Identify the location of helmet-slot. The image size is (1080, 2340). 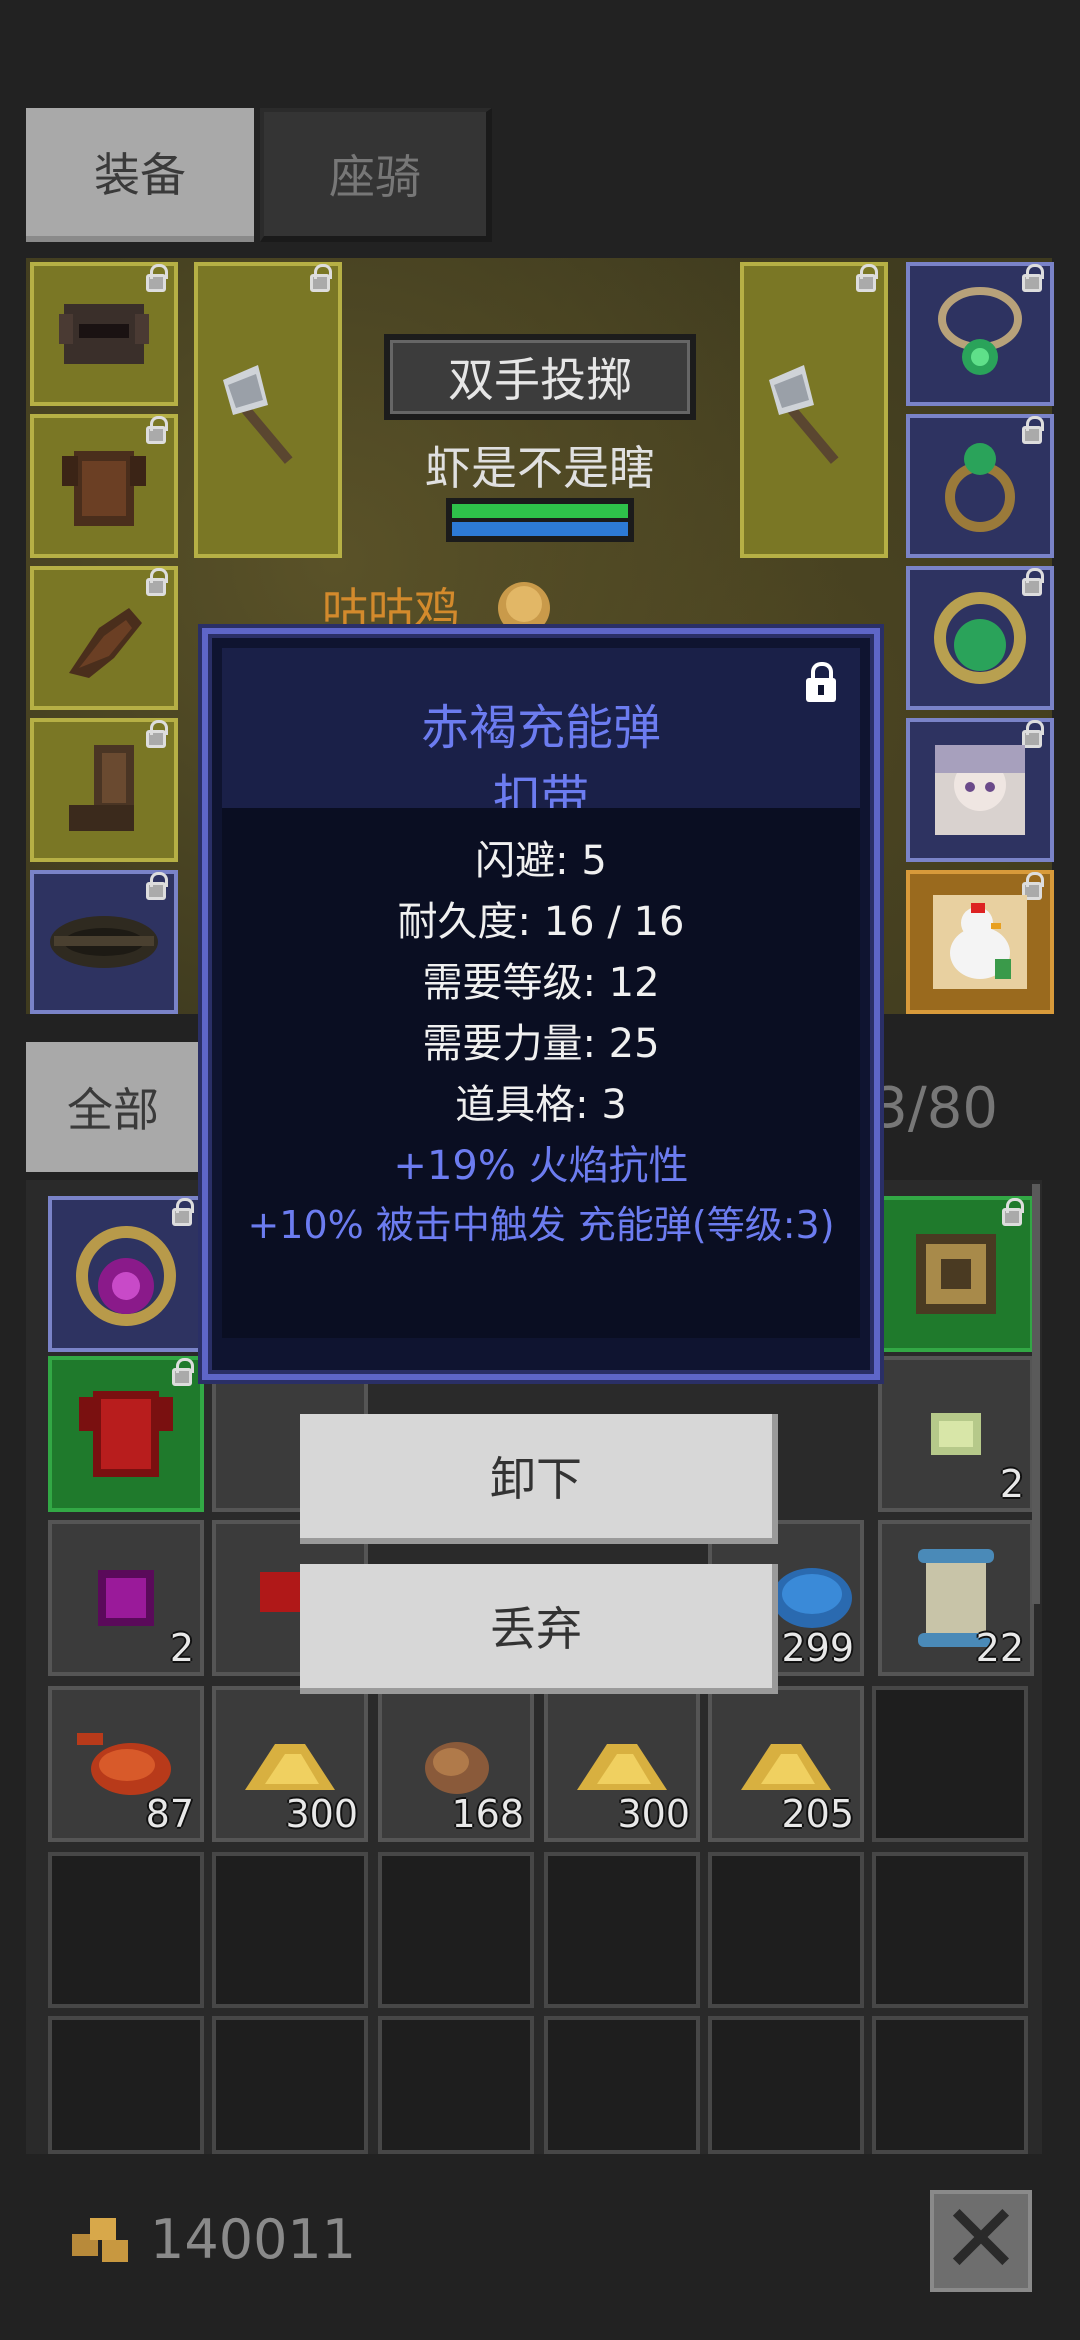
(104, 334).